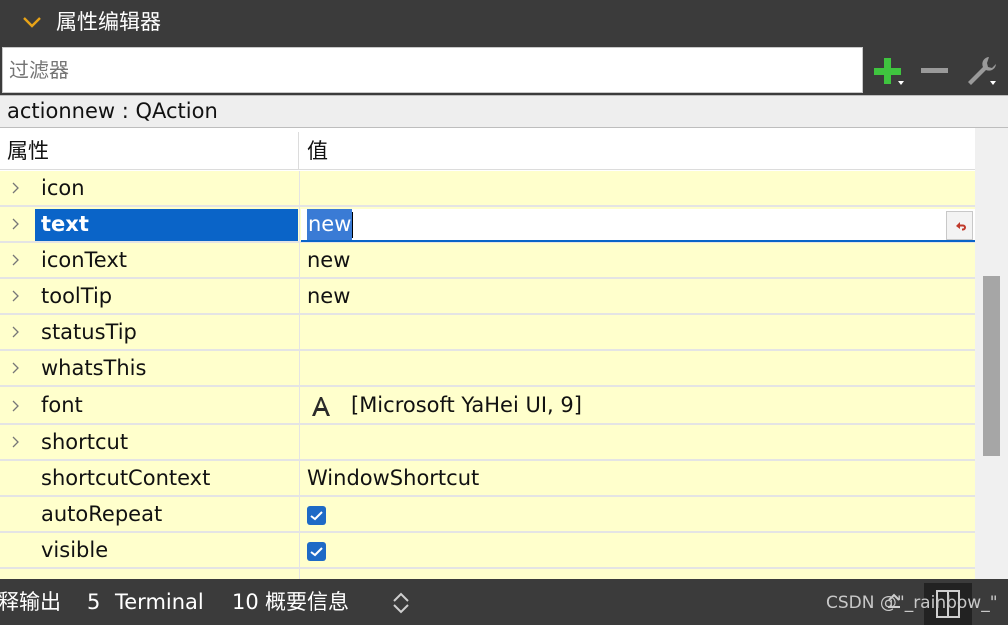  What do you see at coordinates (401, 603) in the screenshot?
I see `up-down-arrows-icon` at bounding box center [401, 603].